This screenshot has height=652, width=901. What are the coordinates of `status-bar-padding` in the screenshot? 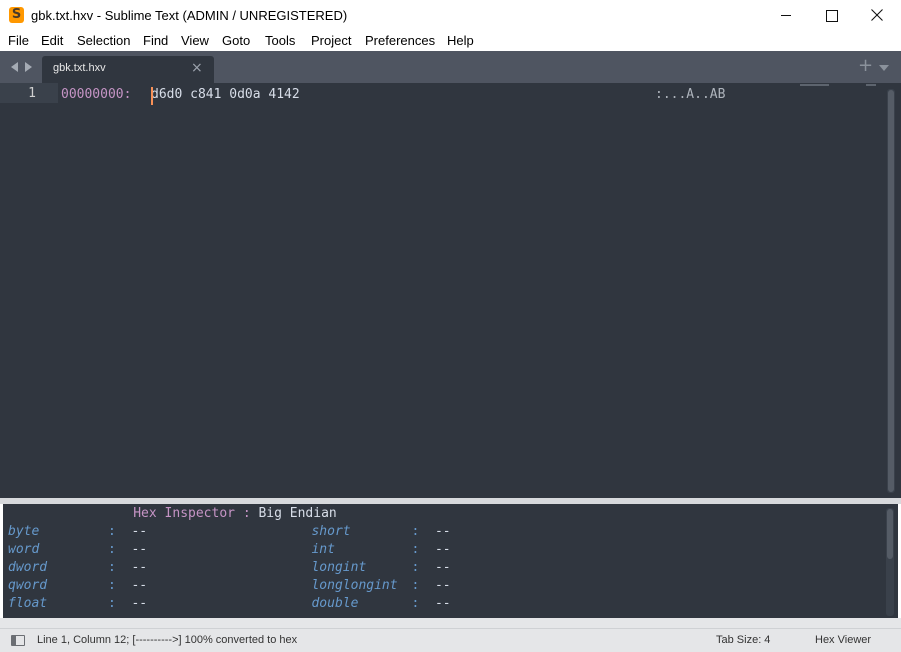 It's located at (450, 623).